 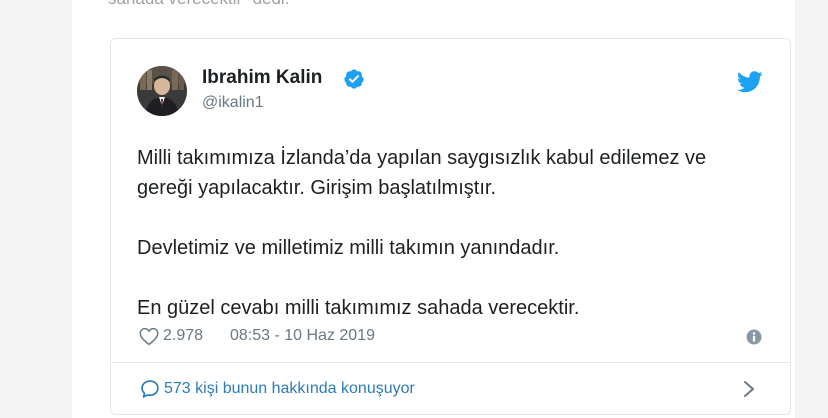 I want to click on previous-article-text: sahada verecektir” dedi., so click(x=198, y=4).